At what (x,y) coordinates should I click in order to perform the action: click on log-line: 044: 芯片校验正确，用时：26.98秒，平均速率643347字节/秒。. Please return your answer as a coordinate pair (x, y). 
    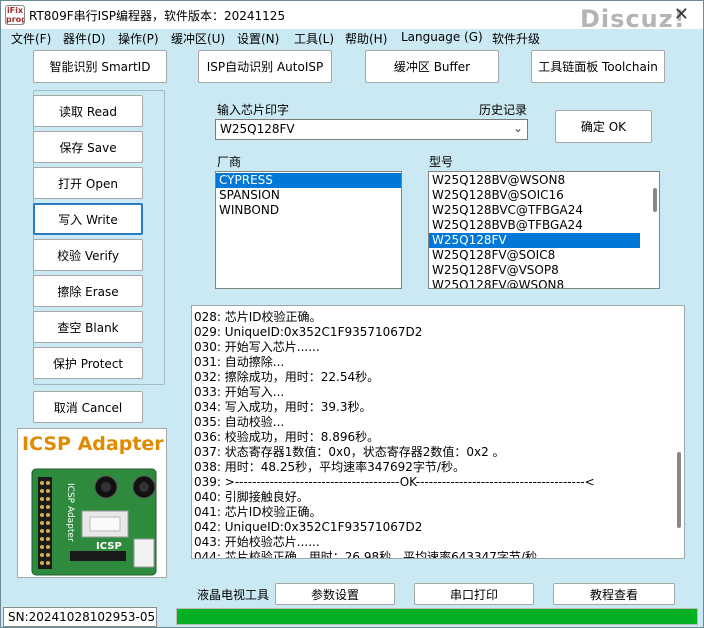
    Looking at the image, I should click on (371, 554).